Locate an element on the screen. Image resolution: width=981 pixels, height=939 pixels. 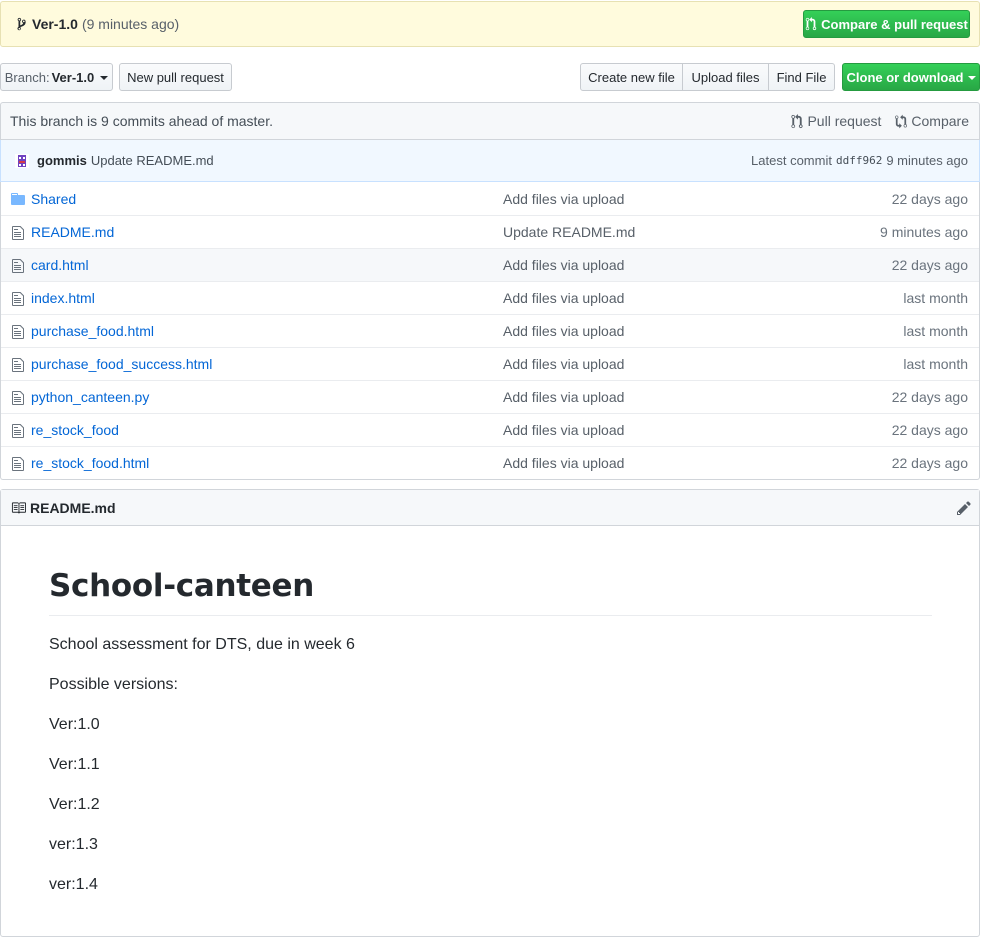
file-name-link: re_stock_food is located at coordinates (75, 430).